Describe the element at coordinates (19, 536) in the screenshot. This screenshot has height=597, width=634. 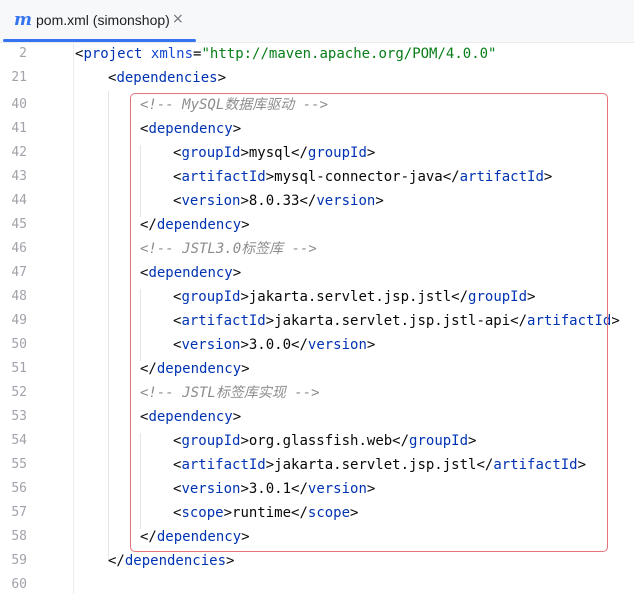
I see `line-number: 58` at that location.